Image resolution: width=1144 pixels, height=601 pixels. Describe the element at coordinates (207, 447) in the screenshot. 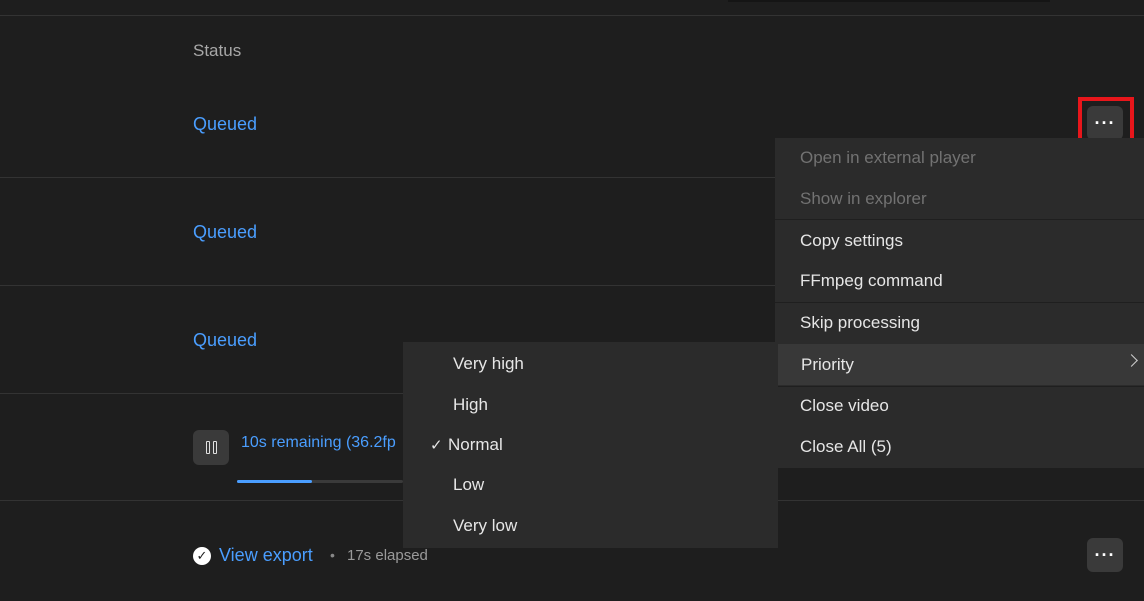

I see `pause-icon` at that location.